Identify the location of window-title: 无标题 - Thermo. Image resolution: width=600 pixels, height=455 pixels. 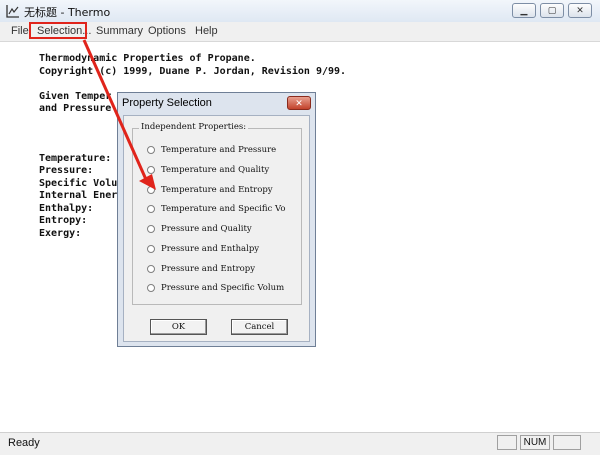
(67, 12).